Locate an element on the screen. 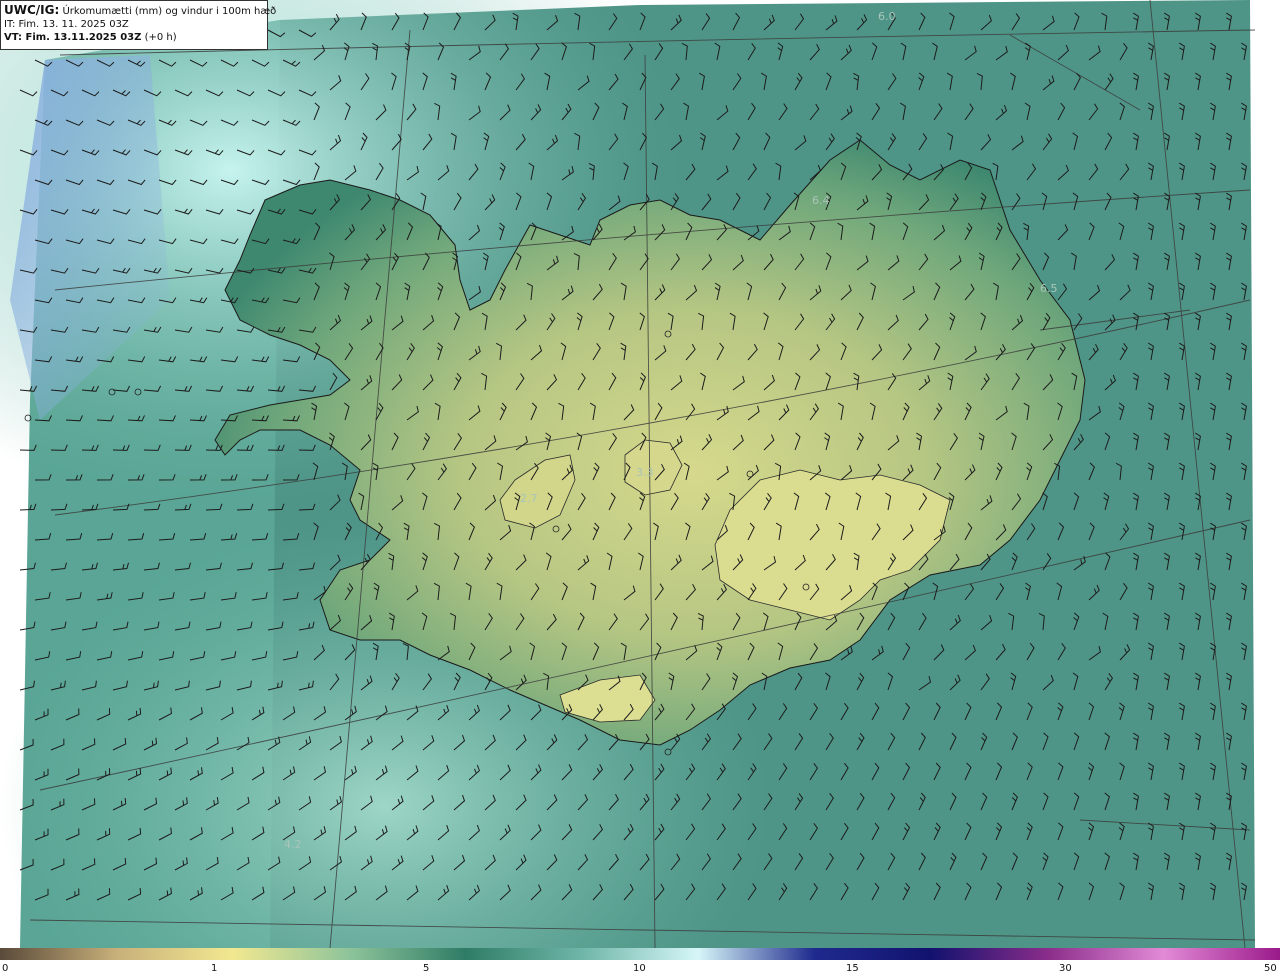 Image resolution: width=1280 pixels, height=978 pixels. initial-time: IT: Fim. 13. 11. 2025 03Z is located at coordinates (66, 24).